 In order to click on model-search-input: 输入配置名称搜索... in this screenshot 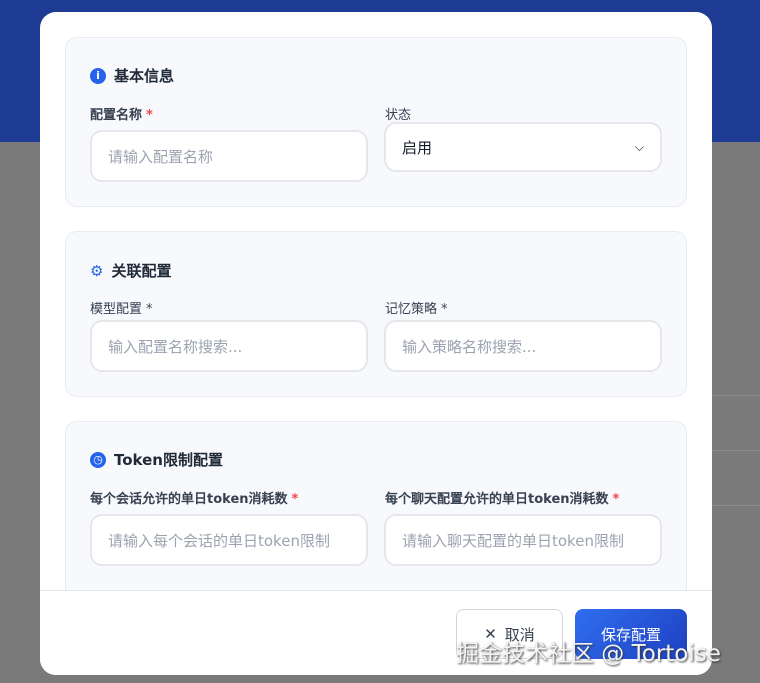, I will do `click(229, 346)`.